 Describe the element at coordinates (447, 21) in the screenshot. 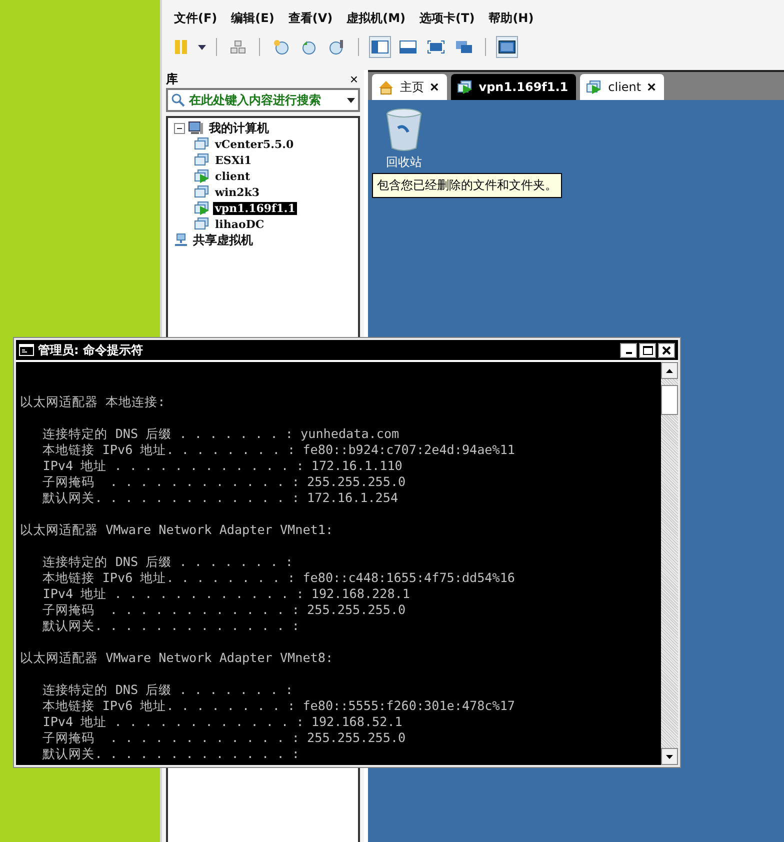

I see `menu-item: 选项卡(T)` at that location.